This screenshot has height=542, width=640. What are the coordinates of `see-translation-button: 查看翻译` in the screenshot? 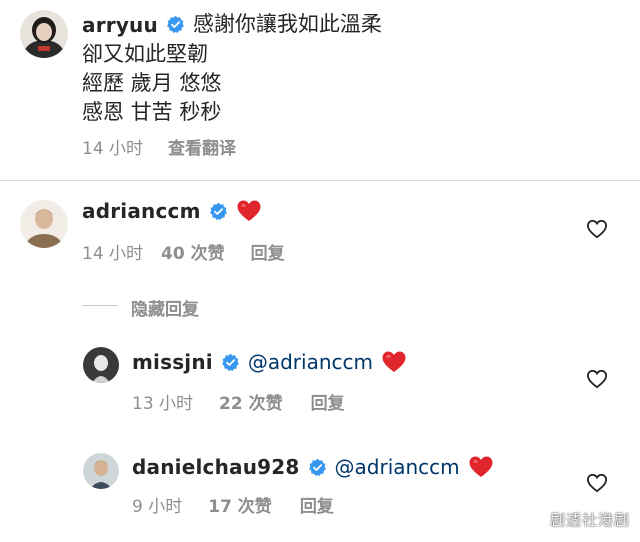 It's located at (202, 146).